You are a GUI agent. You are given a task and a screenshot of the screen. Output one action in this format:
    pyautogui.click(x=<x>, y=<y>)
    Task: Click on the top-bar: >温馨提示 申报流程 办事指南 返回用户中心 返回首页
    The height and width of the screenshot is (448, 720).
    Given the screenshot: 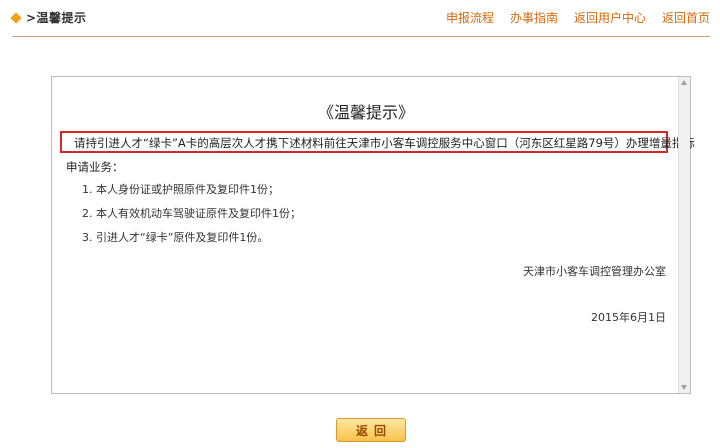 What is the action you would take?
    pyautogui.click(x=360, y=18)
    